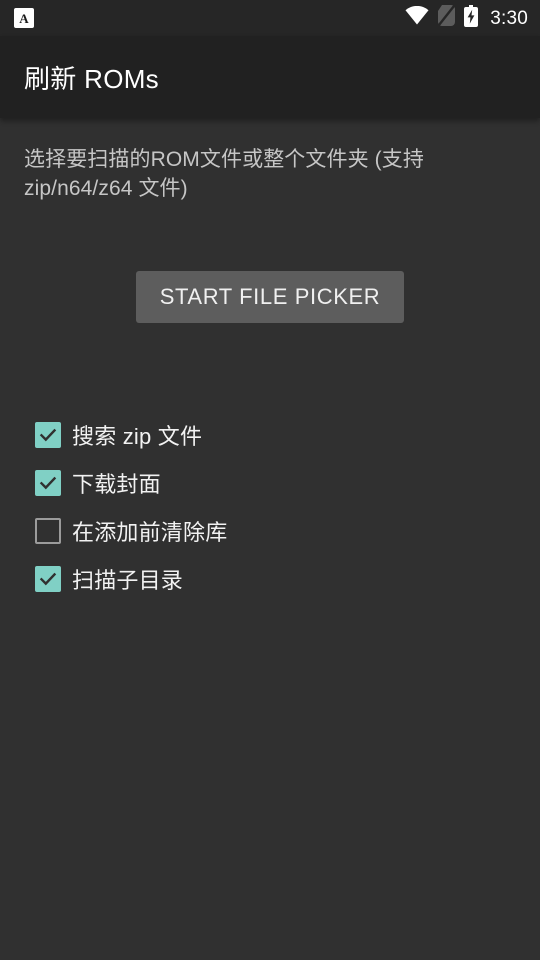 The image size is (540, 960). I want to click on status-bar-right: 3:30, so click(466, 18).